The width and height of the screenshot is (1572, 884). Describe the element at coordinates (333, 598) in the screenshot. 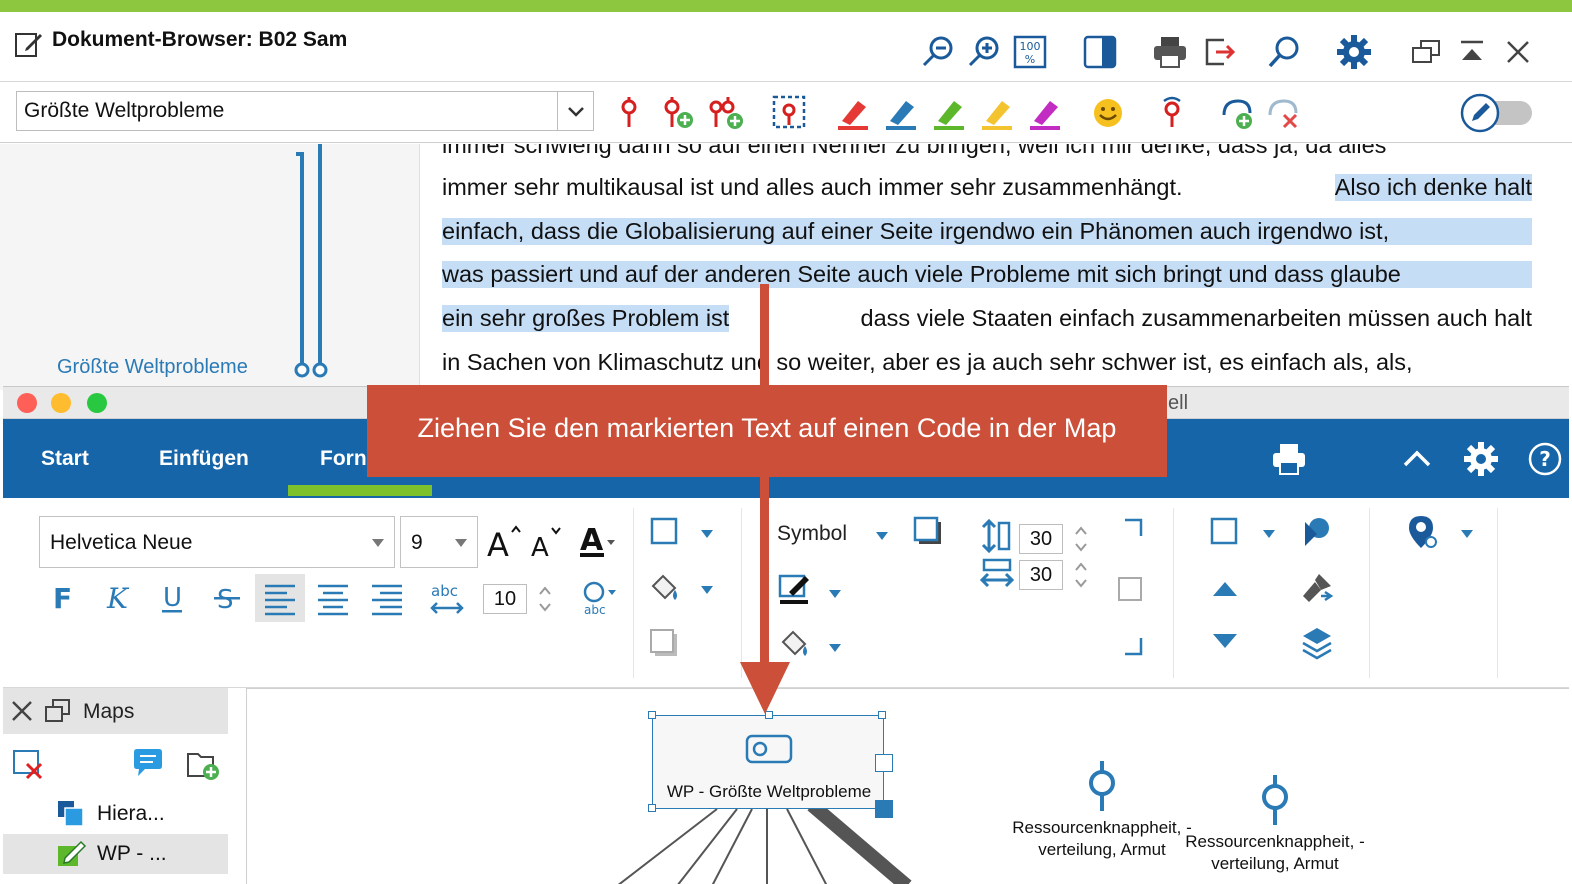

I see `align-center-icon` at that location.